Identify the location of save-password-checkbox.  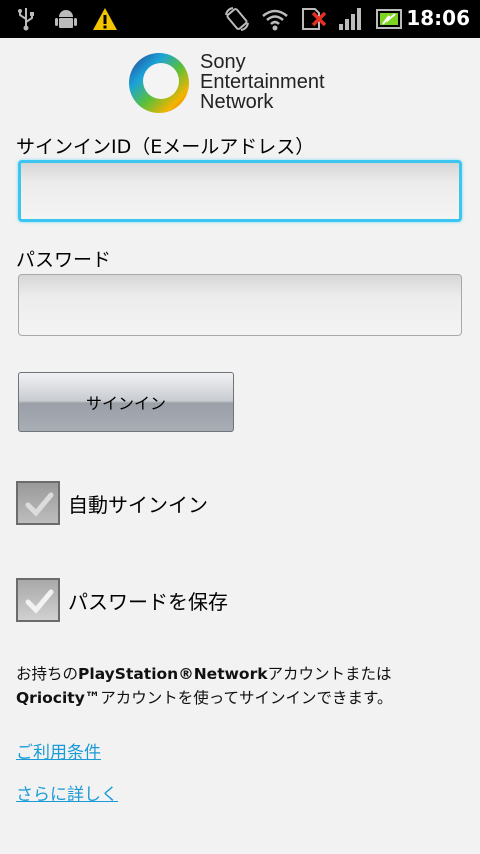
(38, 600).